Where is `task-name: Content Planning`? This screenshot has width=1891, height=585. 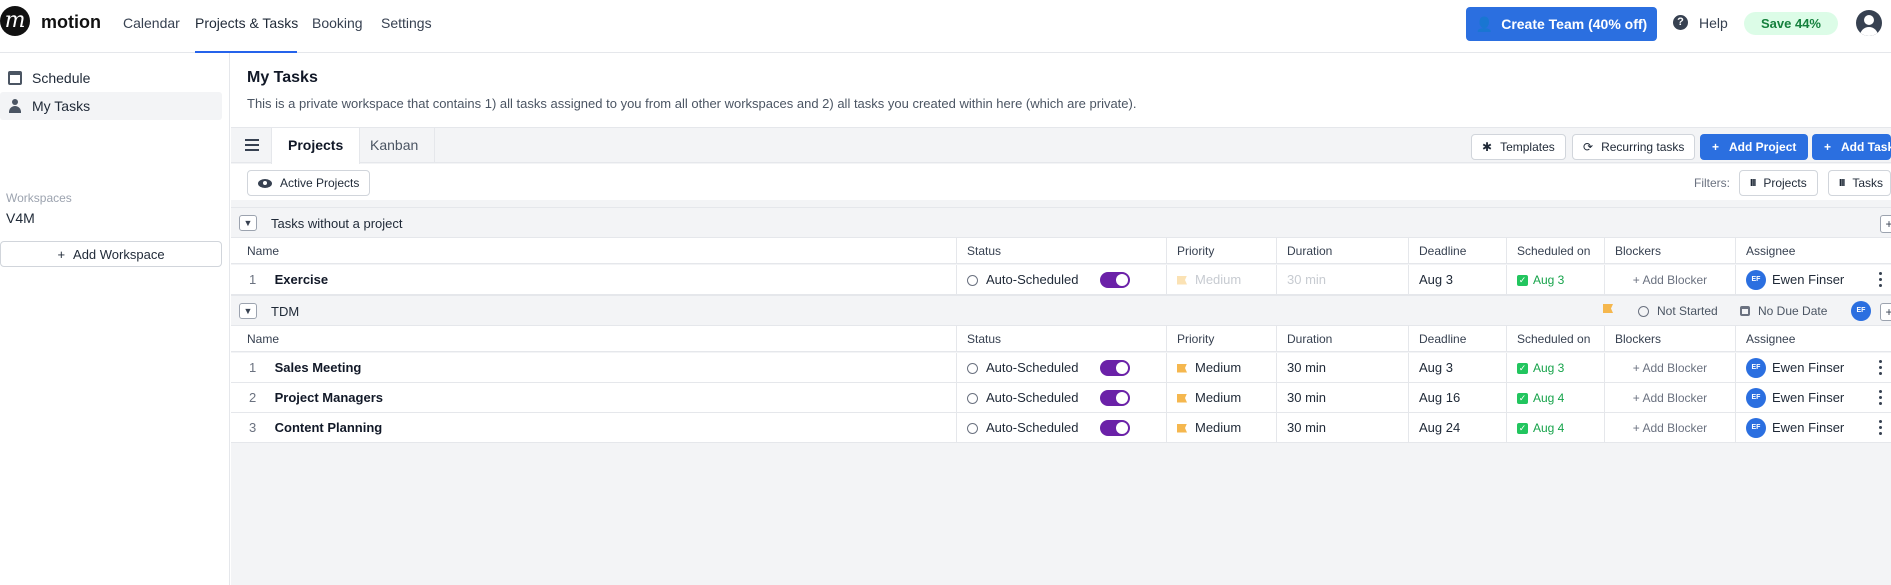 task-name: Content Planning is located at coordinates (329, 427).